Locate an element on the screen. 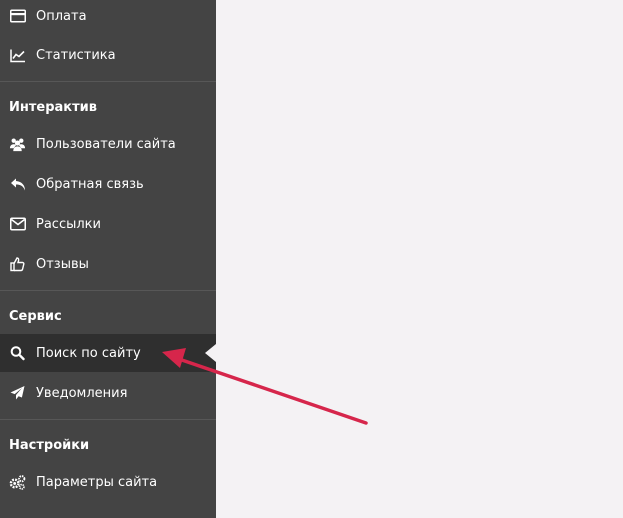 This screenshot has height=518, width=623. sidebar-item-label: Параметры сайта is located at coordinates (97, 482).